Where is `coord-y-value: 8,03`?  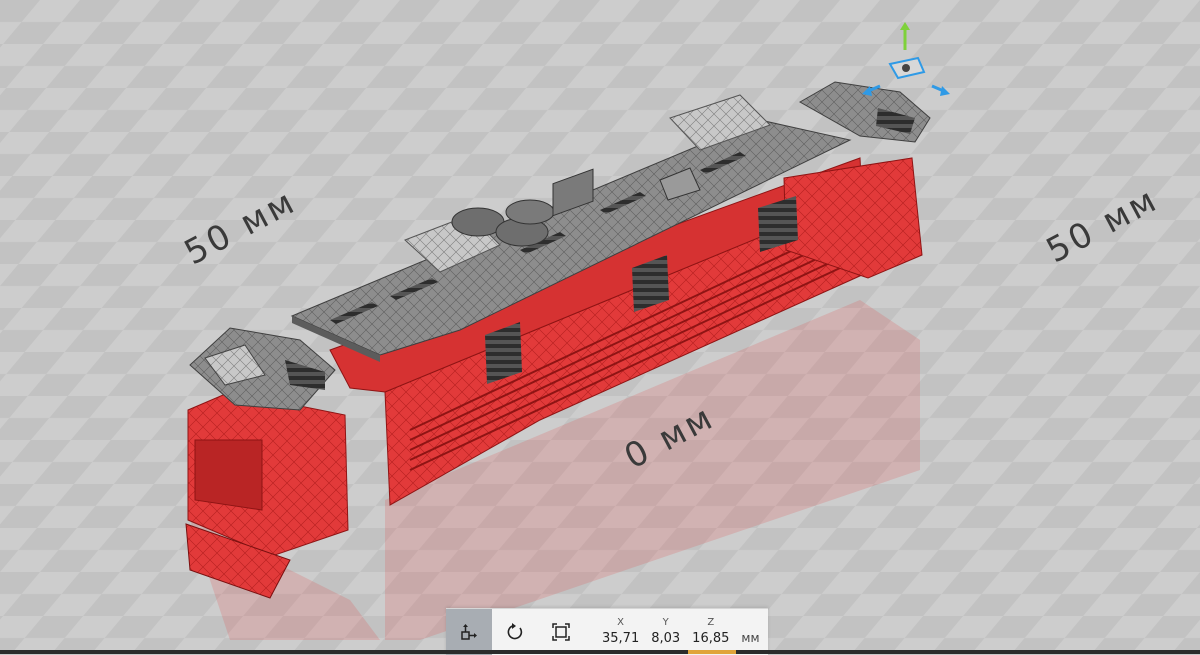
coord-y-value: 8,03 is located at coordinates (665, 639).